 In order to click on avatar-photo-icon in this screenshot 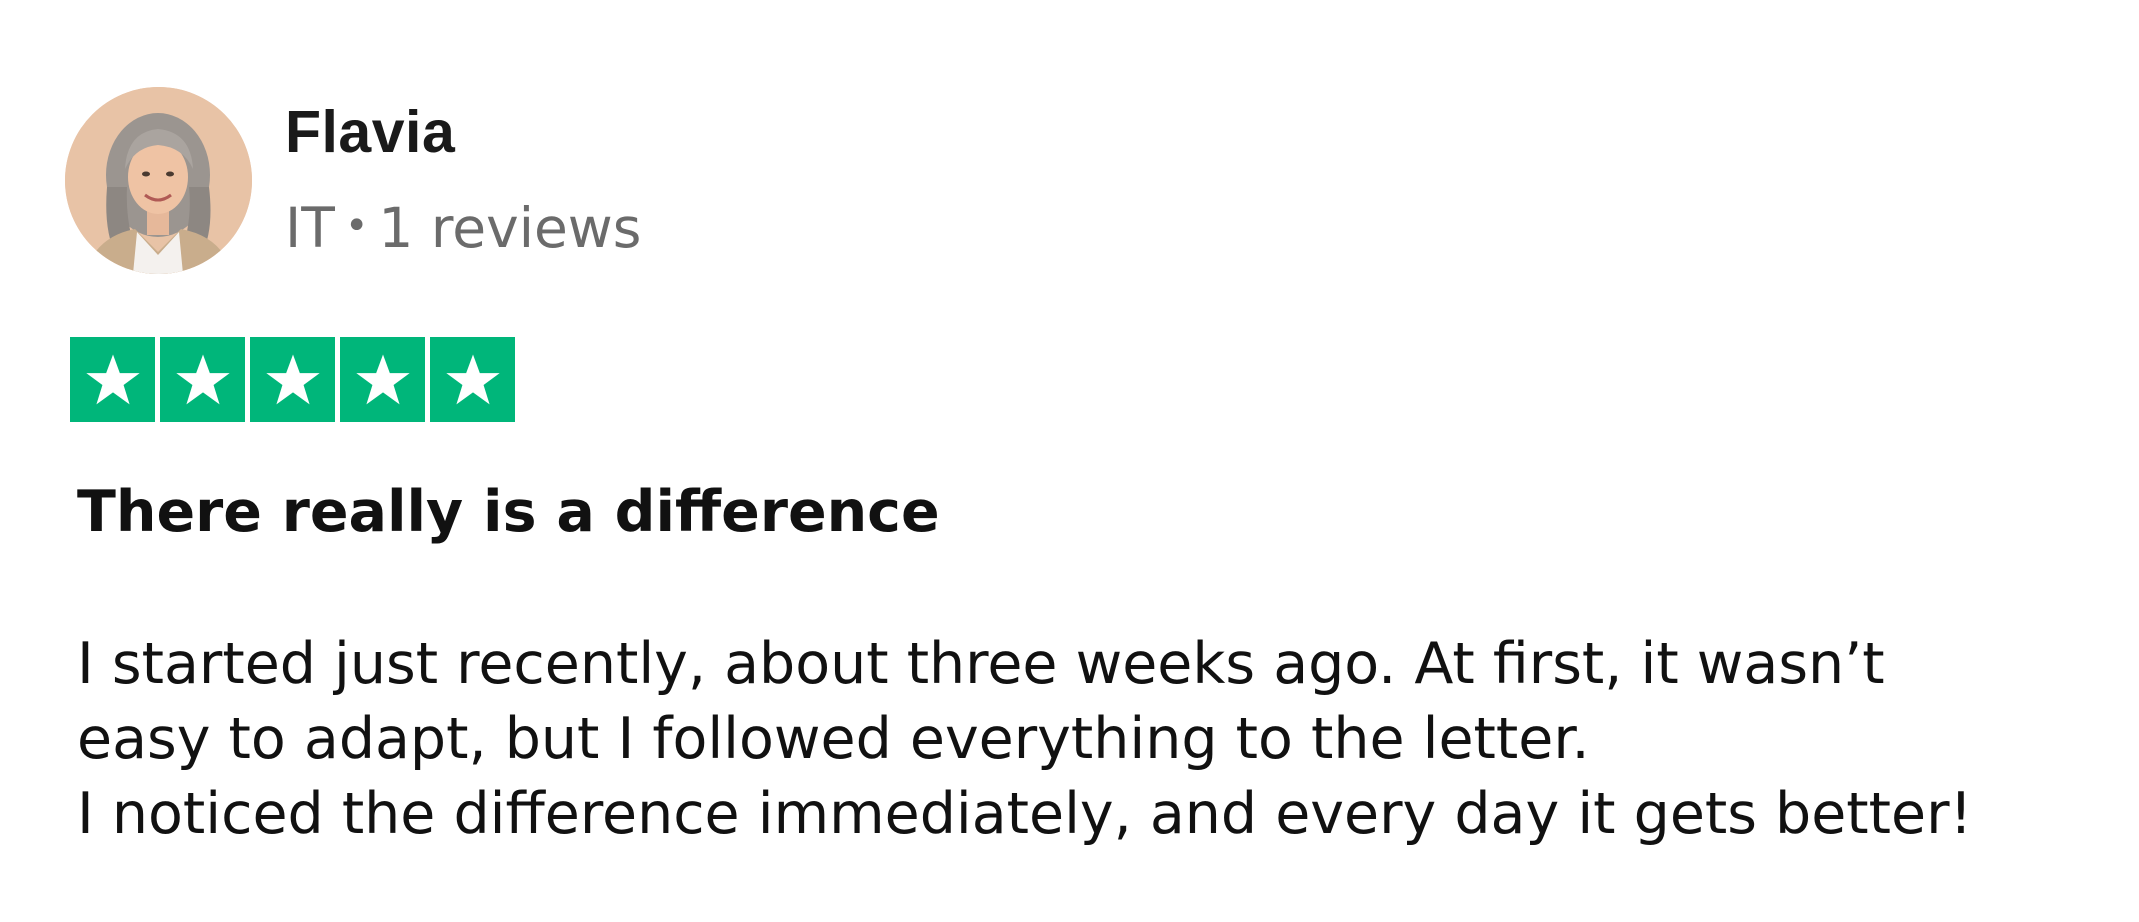, I will do `click(158, 180)`.